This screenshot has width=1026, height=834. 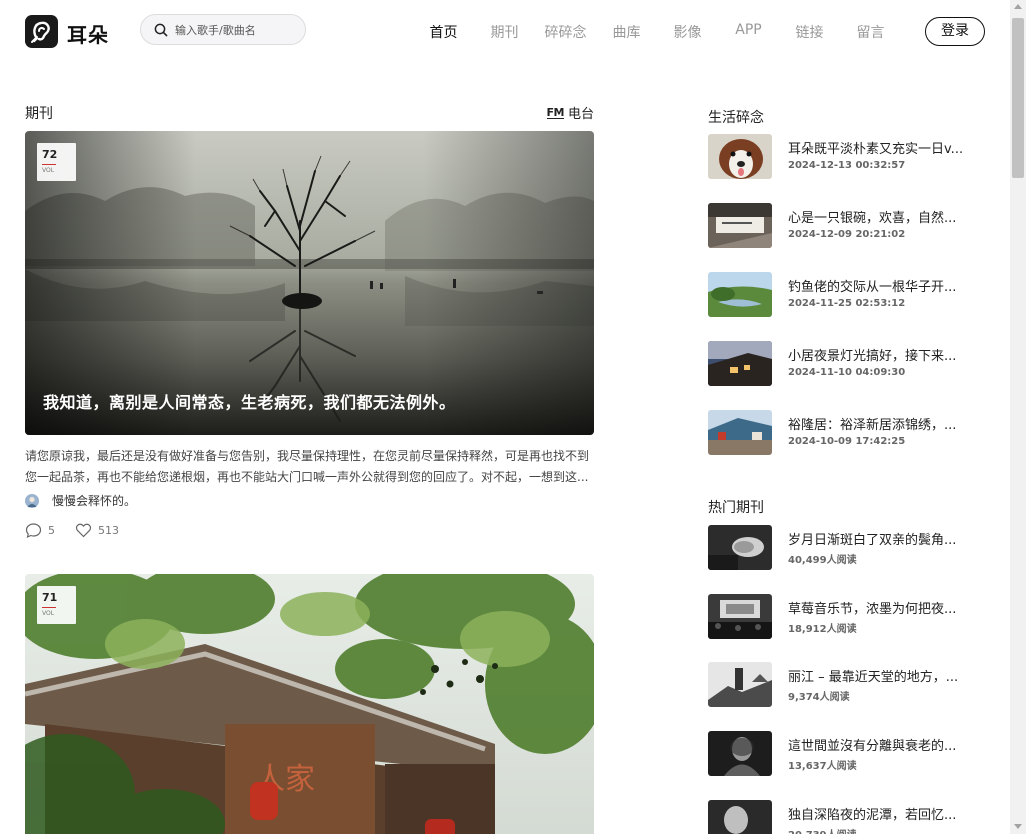 What do you see at coordinates (822, 830) in the screenshot?
I see `hot-journal-reads: 20,739人阅读` at bounding box center [822, 830].